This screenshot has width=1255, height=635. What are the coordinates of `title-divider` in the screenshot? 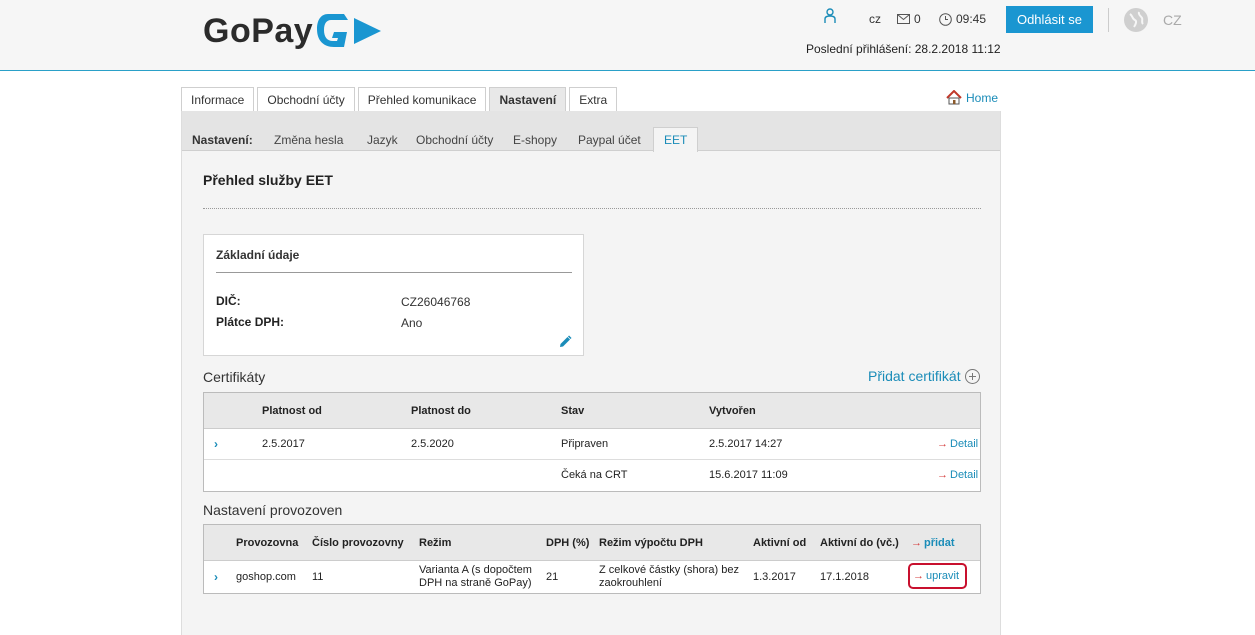 It's located at (592, 208).